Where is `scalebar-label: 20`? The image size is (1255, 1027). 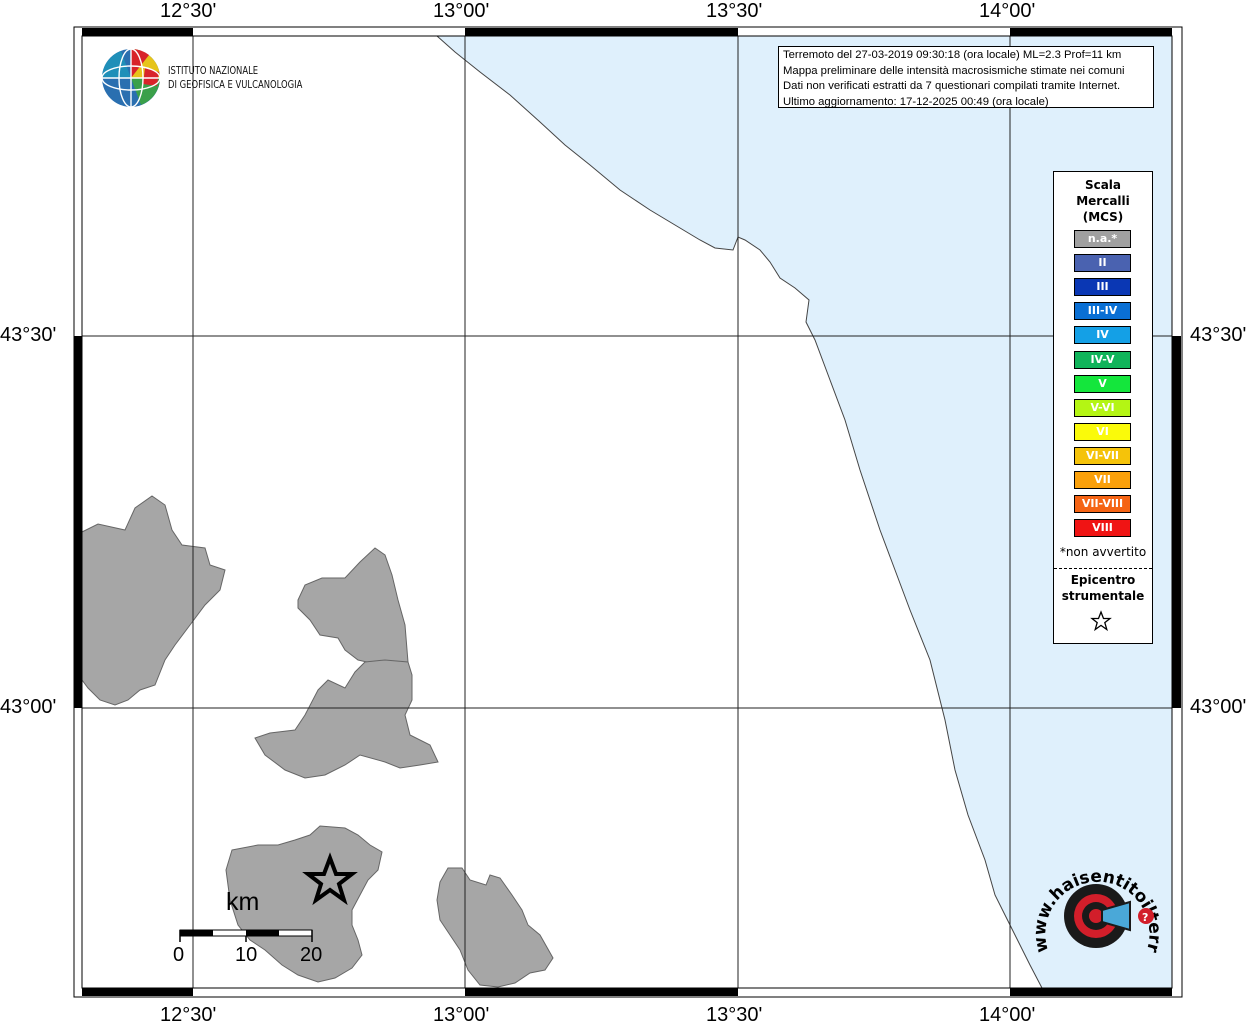 scalebar-label: 20 is located at coordinates (311, 955).